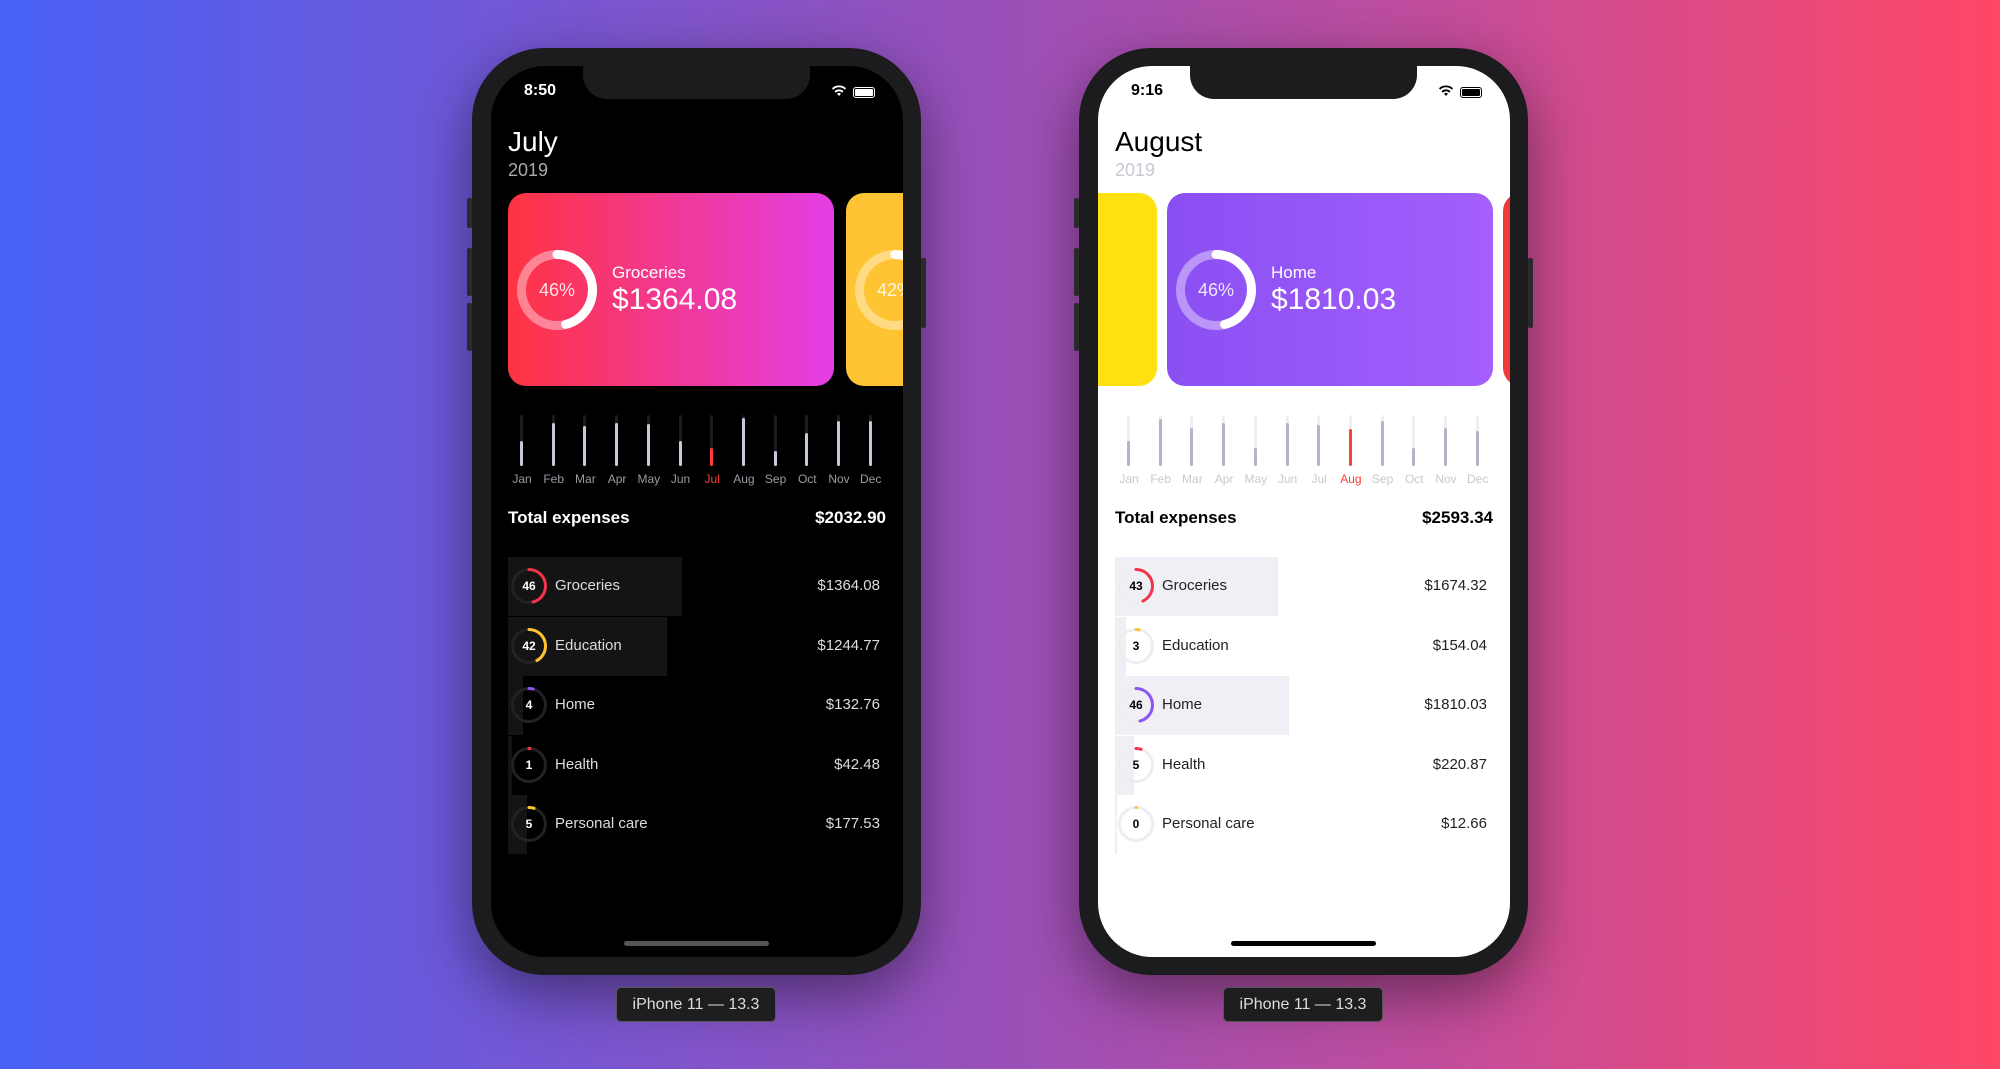 The image size is (2000, 1069). What do you see at coordinates (649, 272) in the screenshot?
I see `card-category-name: Groceries` at bounding box center [649, 272].